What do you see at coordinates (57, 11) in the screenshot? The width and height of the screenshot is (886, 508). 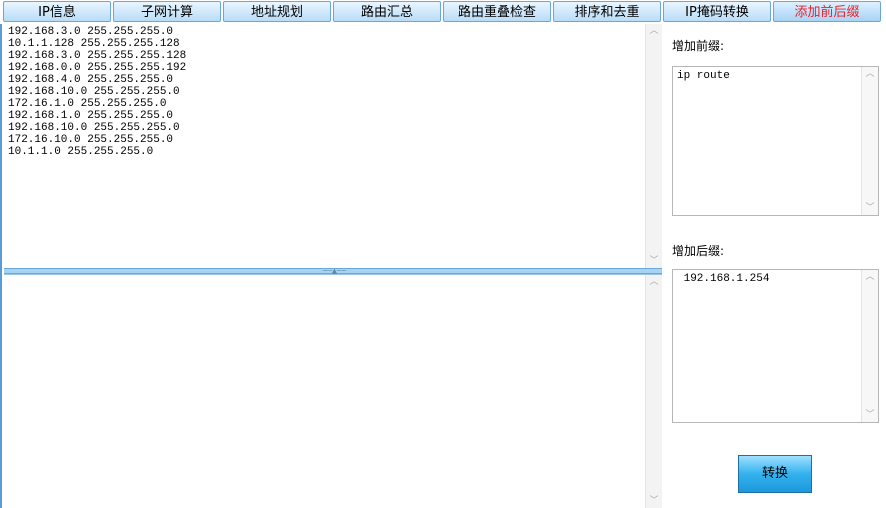 I see `tab-ip-info: IP信息` at bounding box center [57, 11].